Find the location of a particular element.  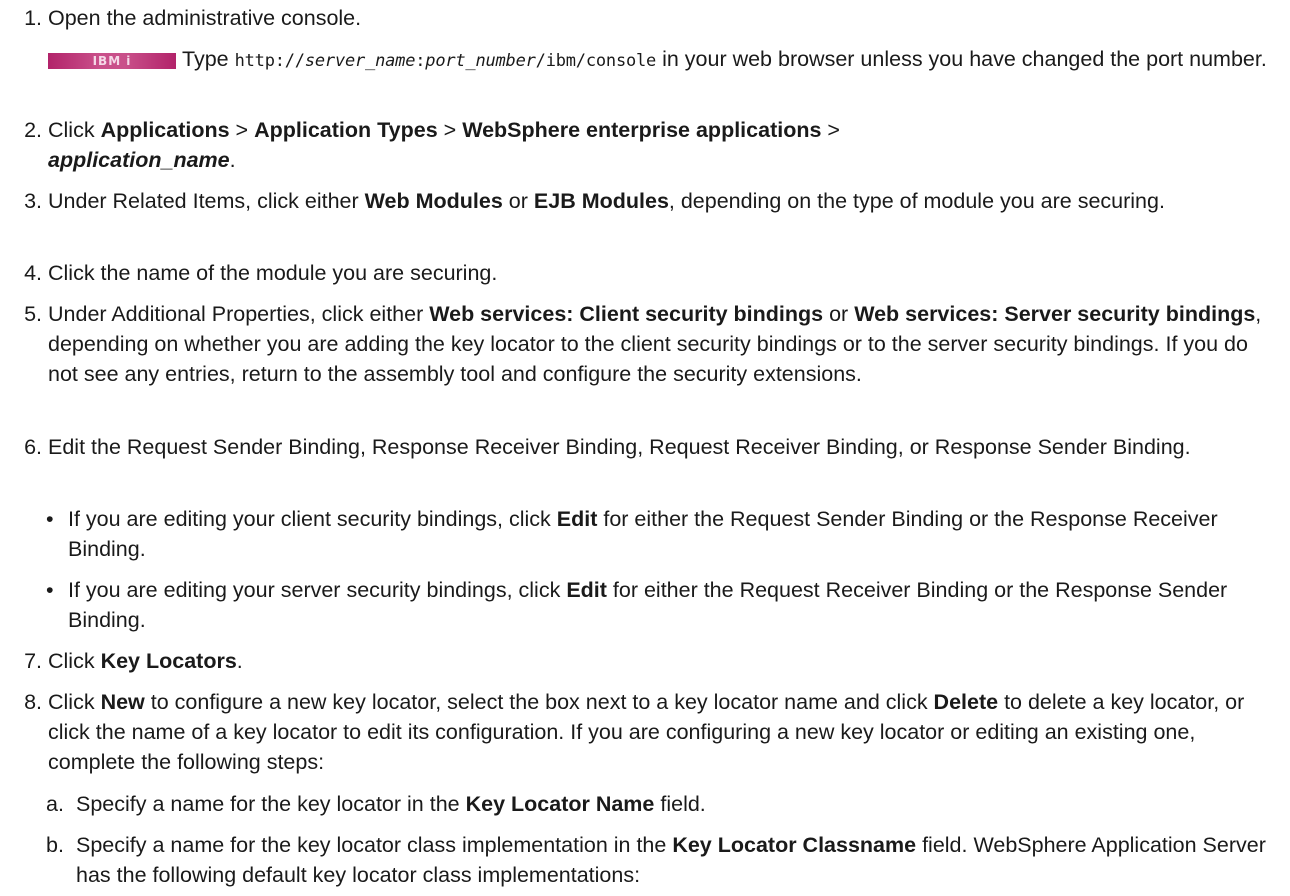

step-number: 6. is located at coordinates (33, 447).